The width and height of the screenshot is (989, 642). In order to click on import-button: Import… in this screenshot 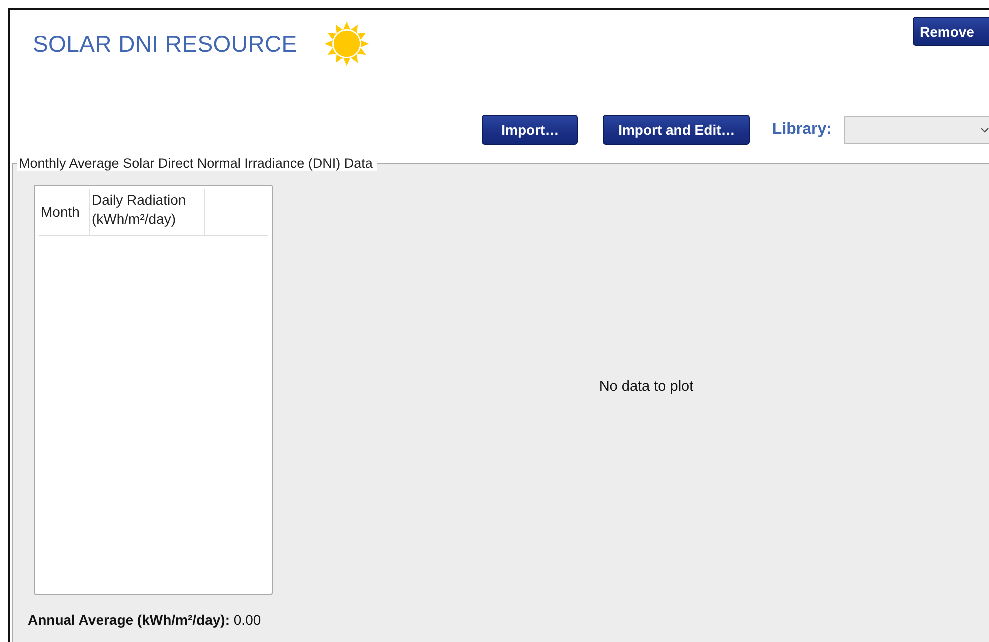, I will do `click(530, 130)`.